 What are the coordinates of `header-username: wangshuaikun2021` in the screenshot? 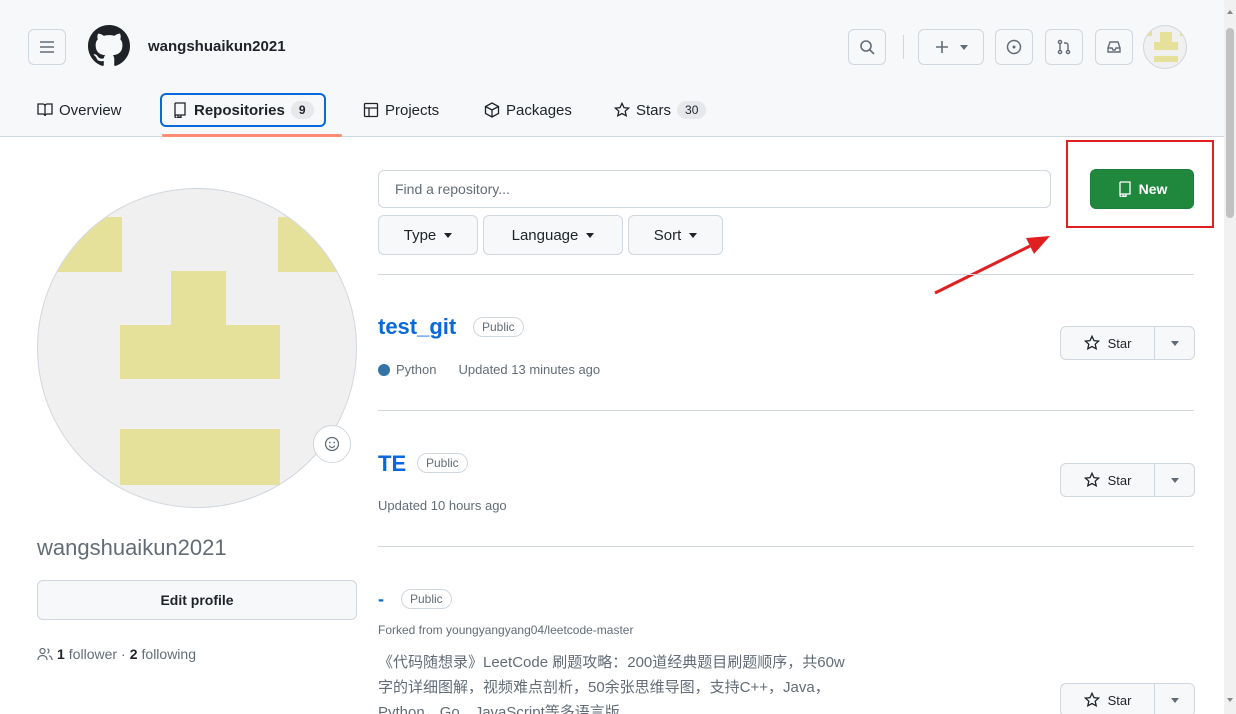 It's located at (217, 46).